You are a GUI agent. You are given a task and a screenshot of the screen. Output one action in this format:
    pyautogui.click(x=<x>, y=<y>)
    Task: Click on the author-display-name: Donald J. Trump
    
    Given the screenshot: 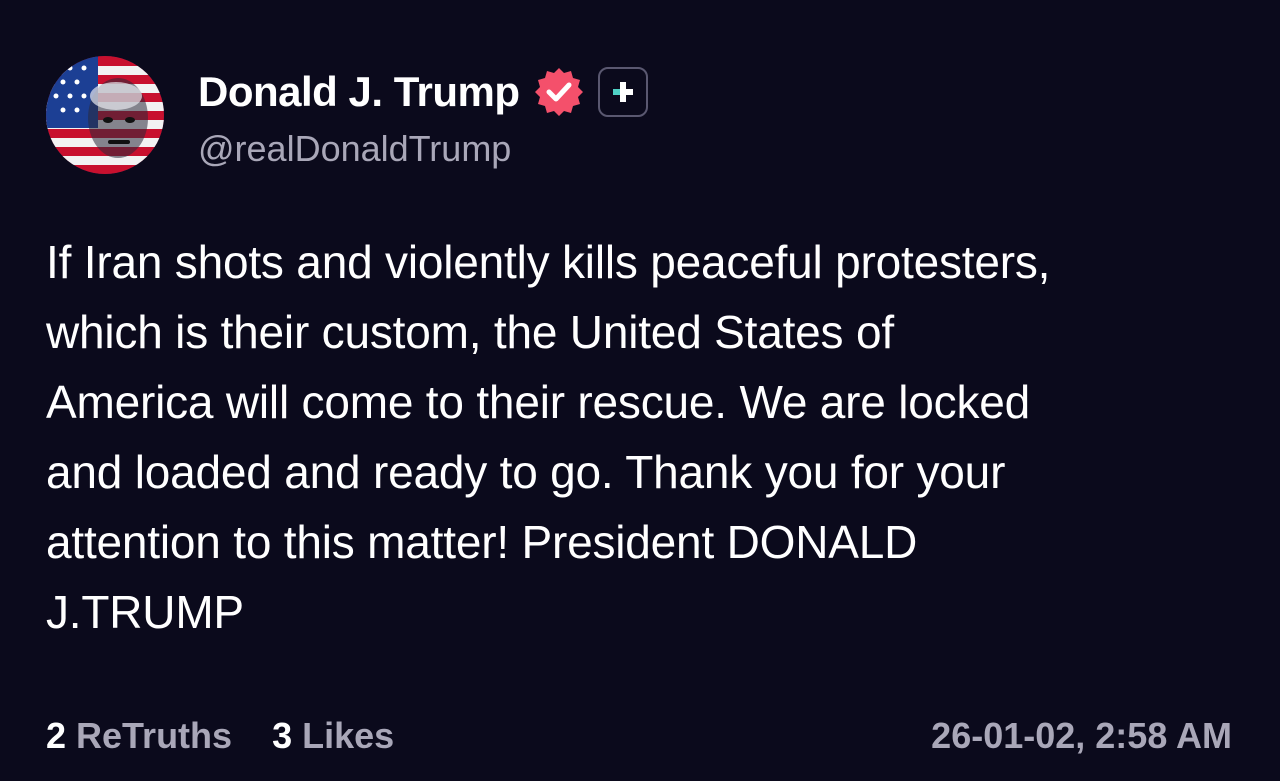 What is the action you would take?
    pyautogui.click(x=359, y=92)
    